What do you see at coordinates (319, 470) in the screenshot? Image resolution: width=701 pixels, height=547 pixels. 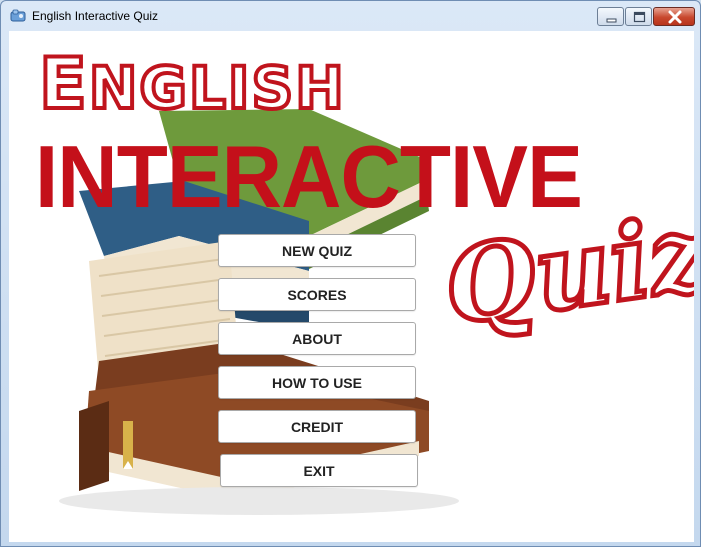 I see `exit-button: EXIT` at bounding box center [319, 470].